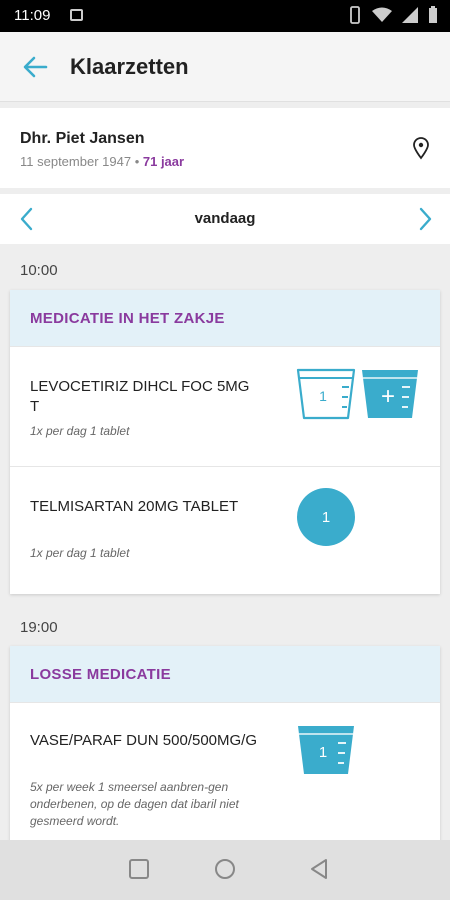 This screenshot has height=900, width=450. Describe the element at coordinates (433, 14) in the screenshot. I see `battery-icon` at that location.